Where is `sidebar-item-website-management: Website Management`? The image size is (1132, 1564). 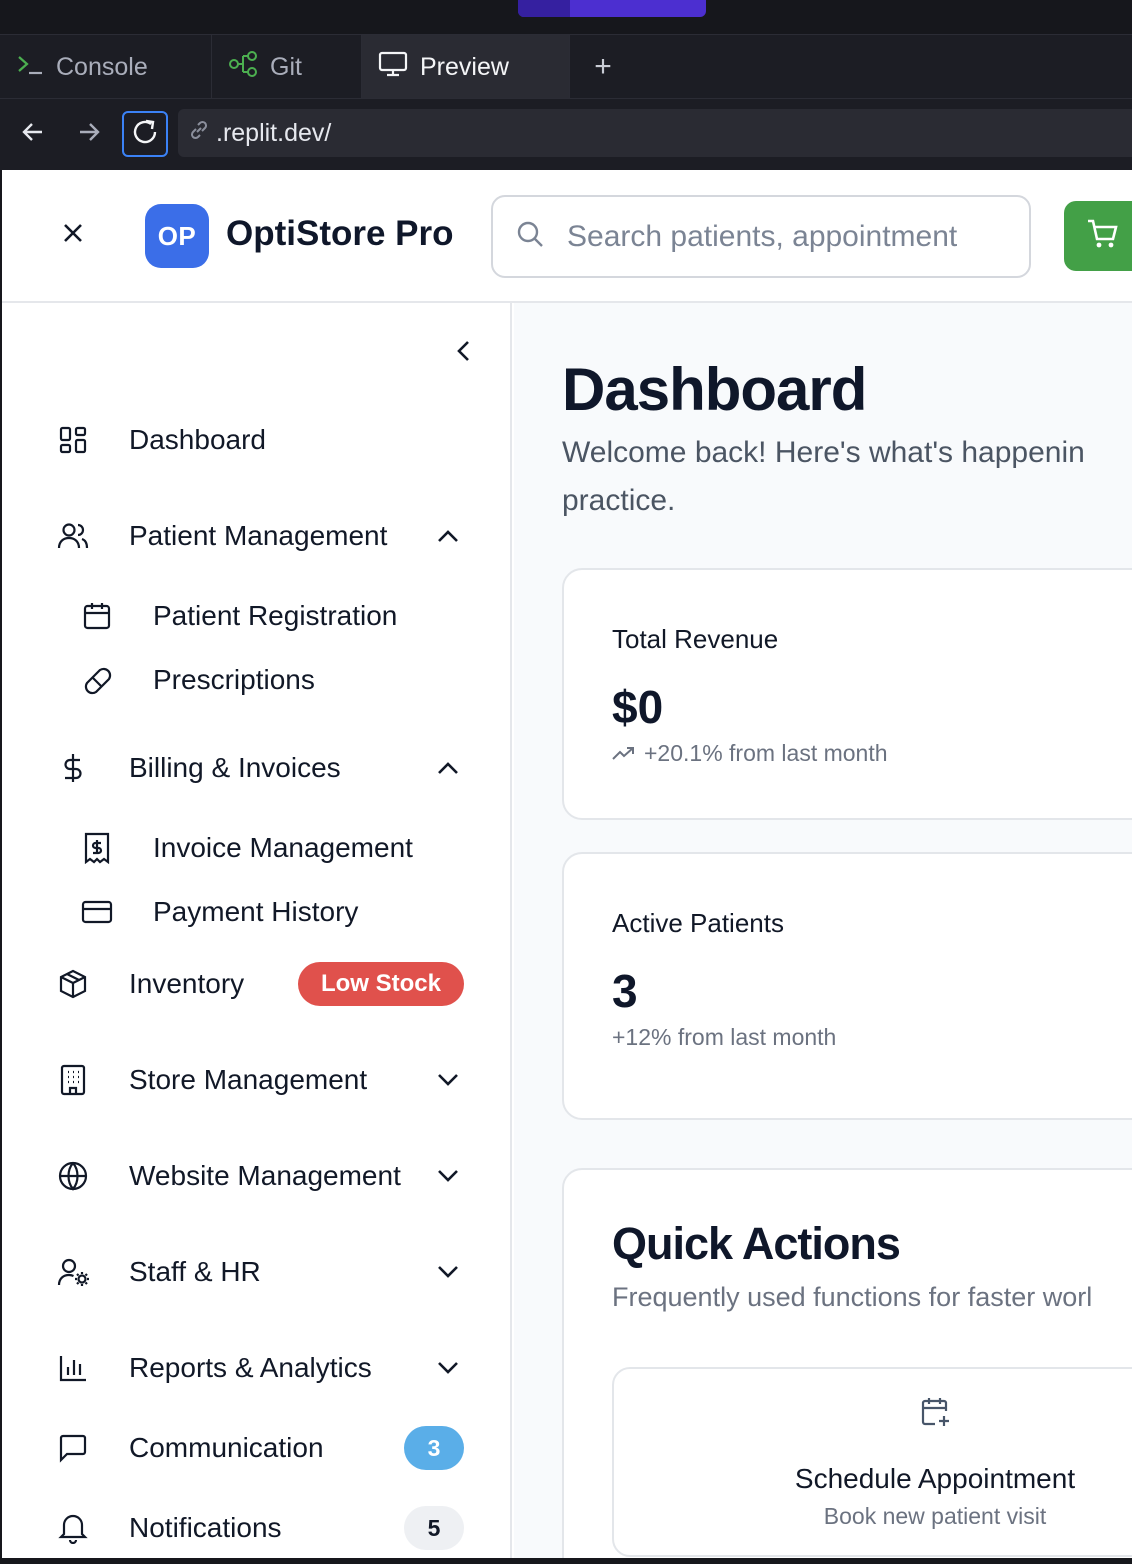 sidebar-item-website-management: Website Management is located at coordinates (257, 1176).